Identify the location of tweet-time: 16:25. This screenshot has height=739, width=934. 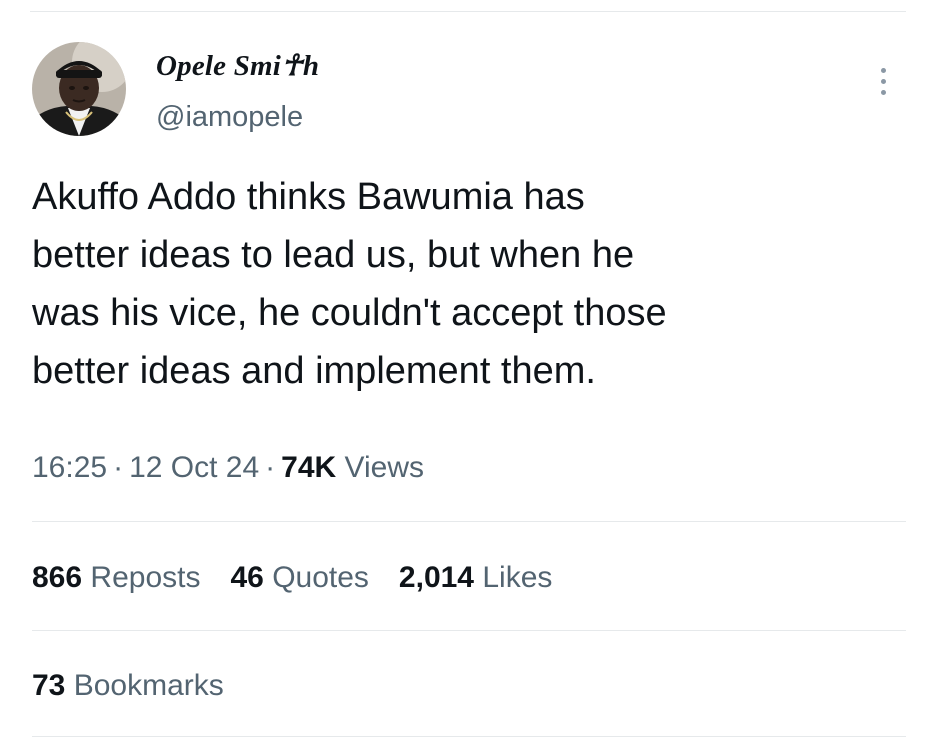
(69, 467).